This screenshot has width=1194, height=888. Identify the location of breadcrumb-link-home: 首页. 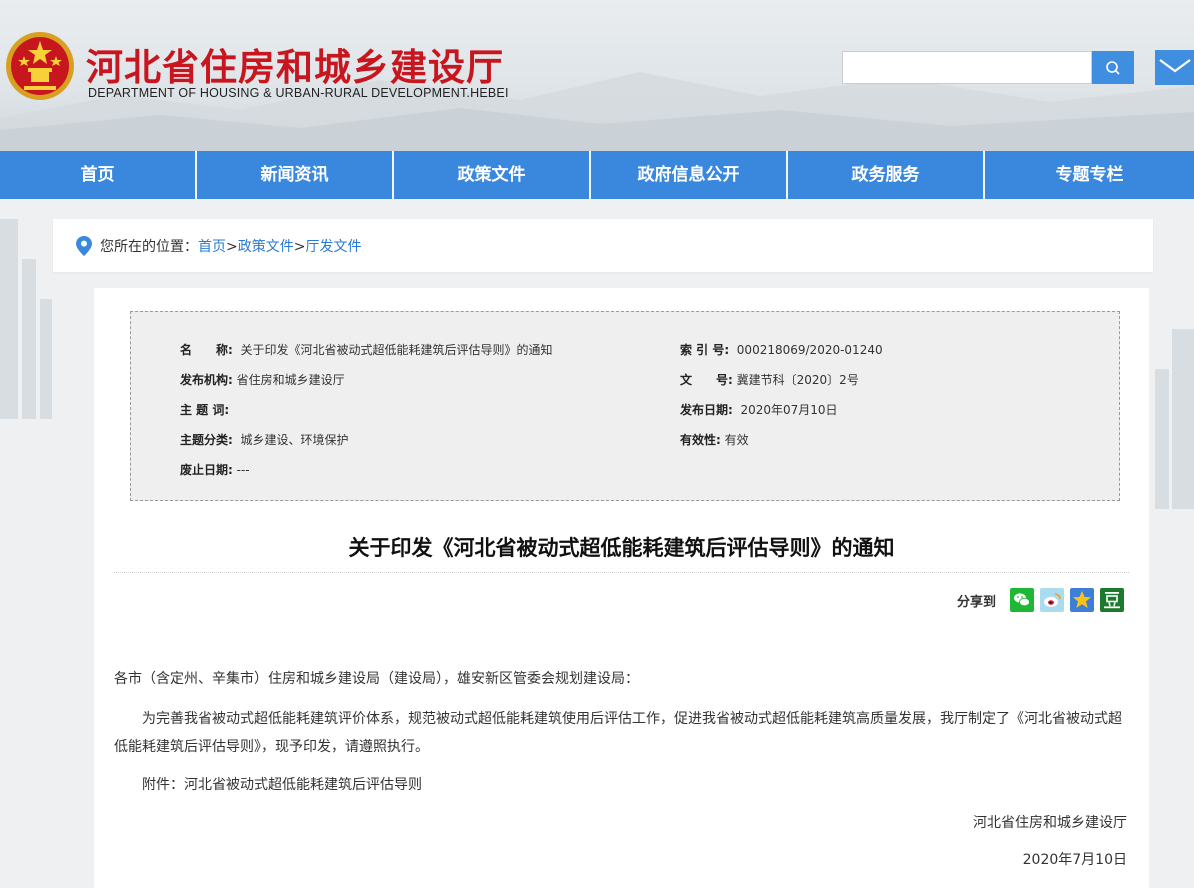
(212, 247).